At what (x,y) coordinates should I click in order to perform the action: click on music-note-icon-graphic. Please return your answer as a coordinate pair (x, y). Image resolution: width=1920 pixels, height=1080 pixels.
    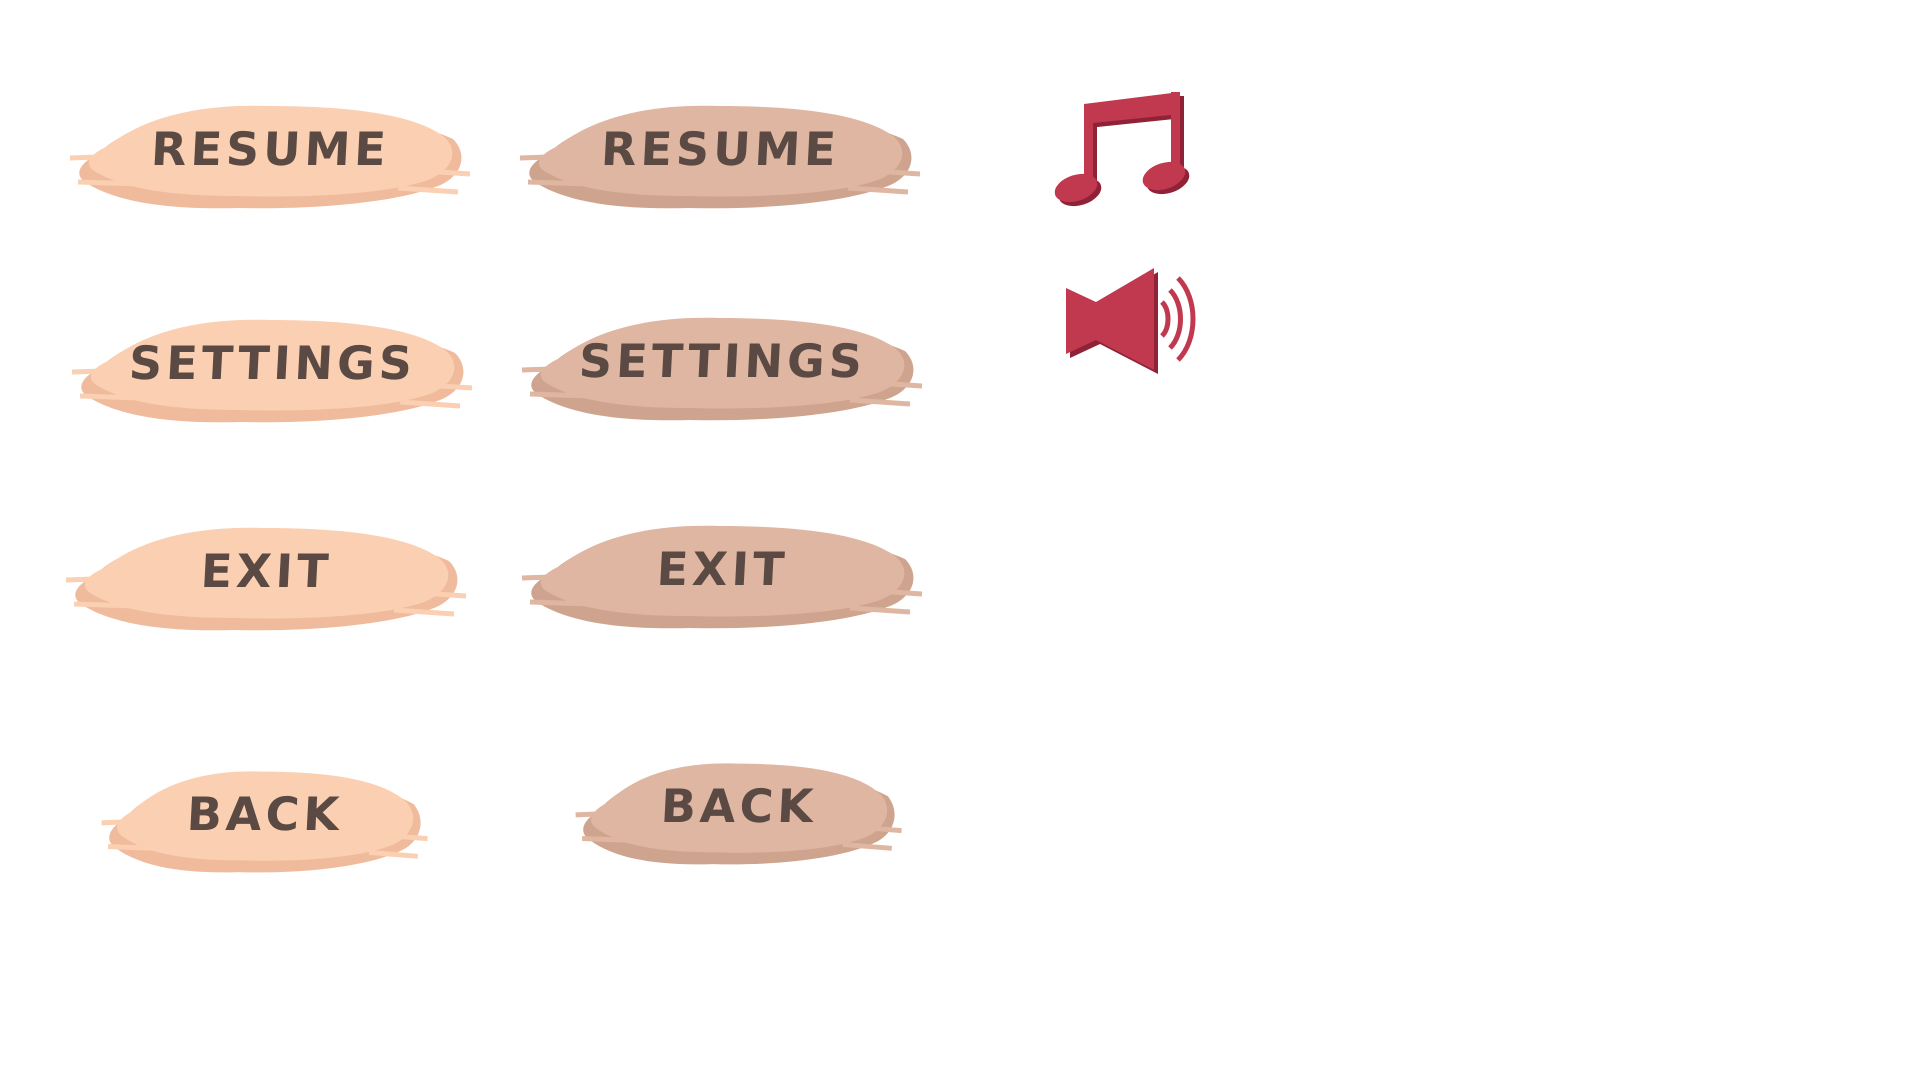
    Looking at the image, I should click on (1122, 149).